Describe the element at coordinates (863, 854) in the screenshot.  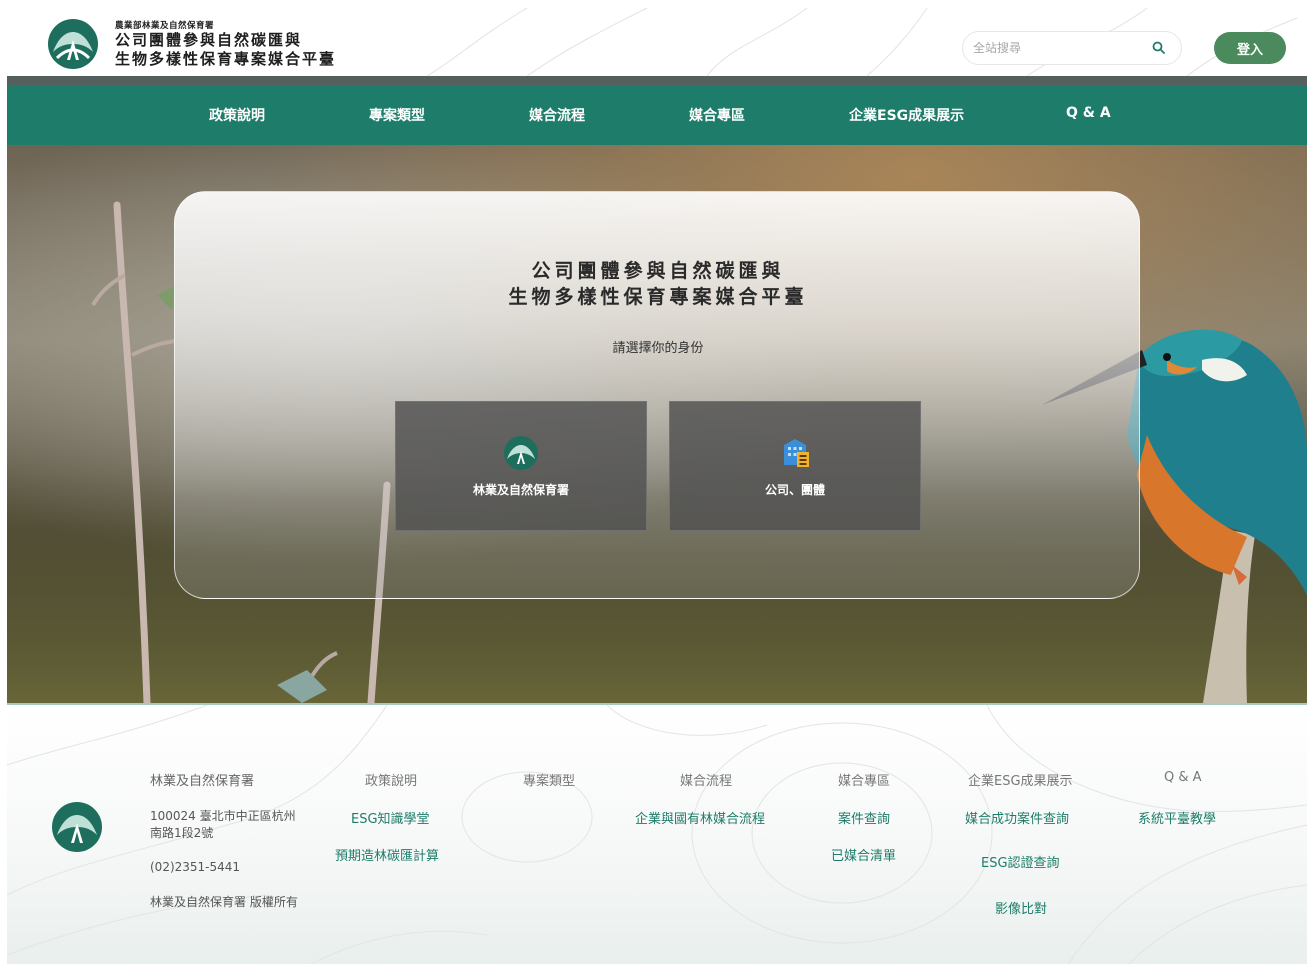
I see `footer-link-matched-list: 已媒合清單` at that location.